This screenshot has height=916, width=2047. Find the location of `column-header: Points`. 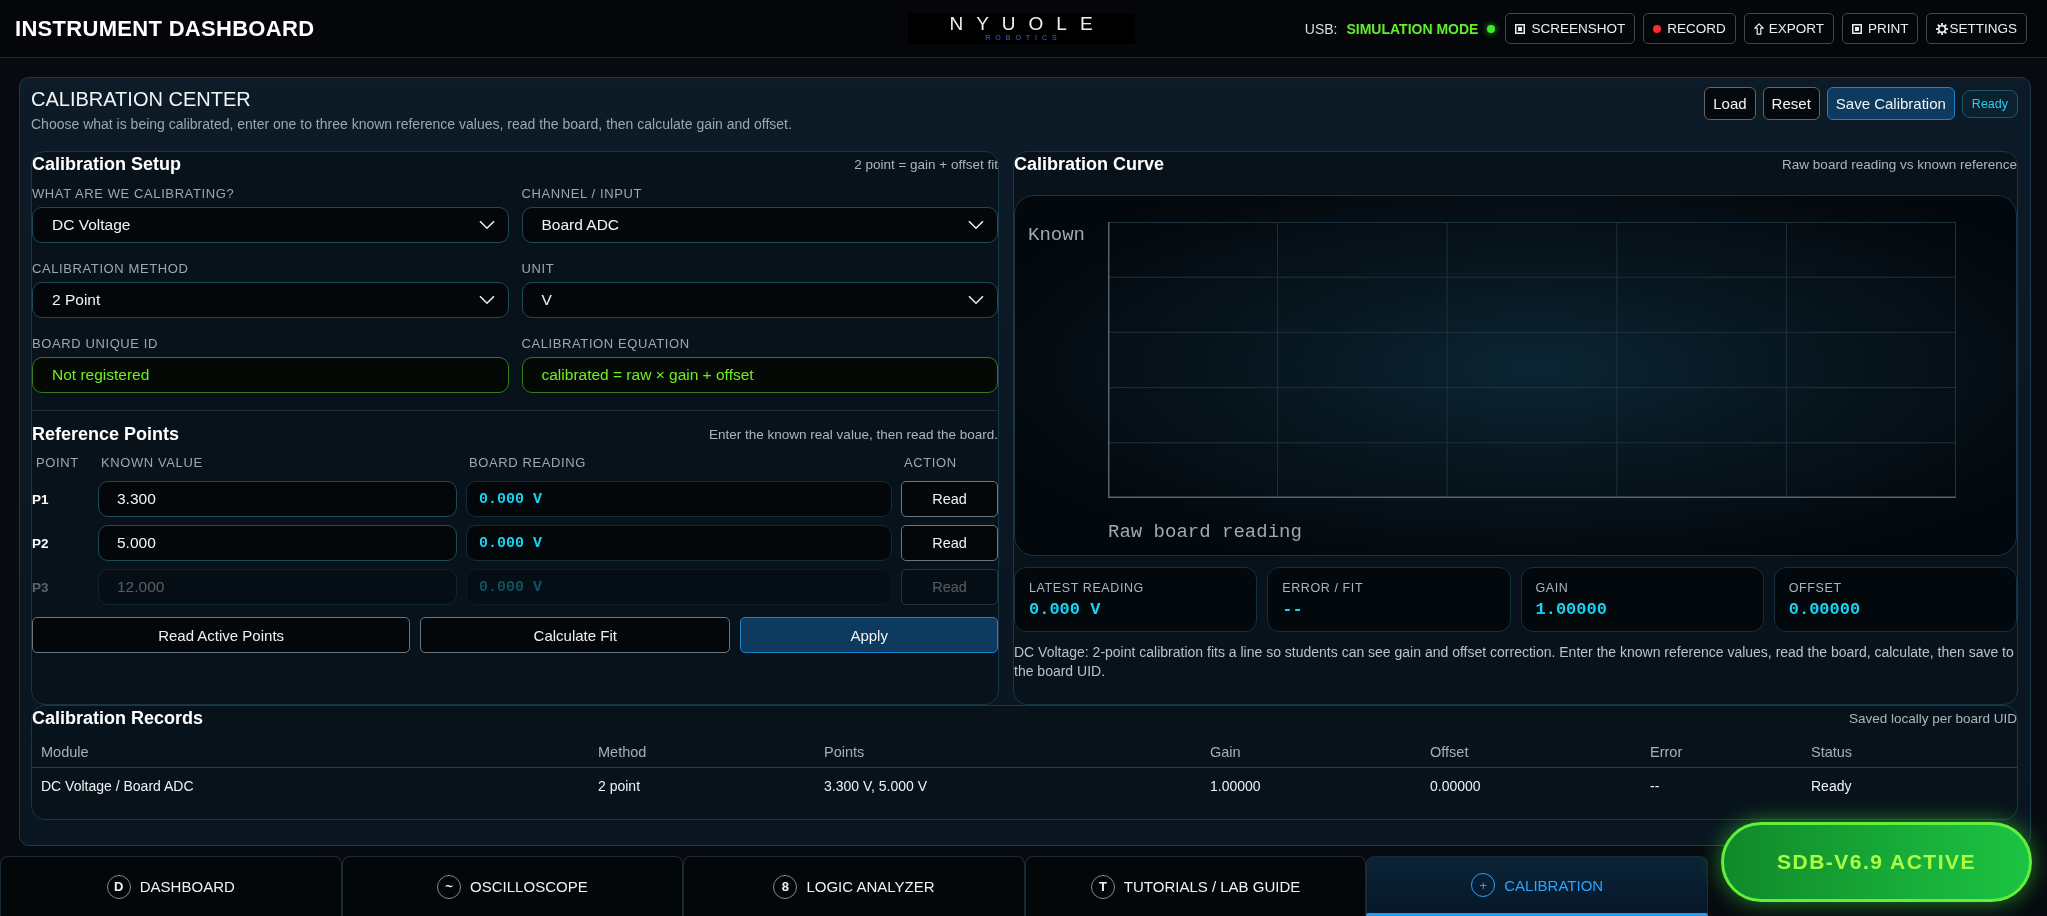

column-header: Points is located at coordinates (1008, 755).